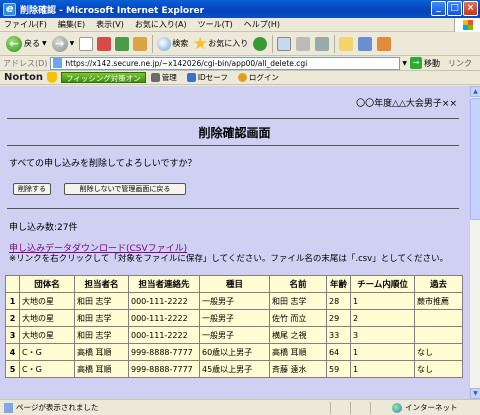 The image size is (480, 415). I want to click on back-to-admin-button: 削除しないで管理画面に戻る, so click(125, 189).